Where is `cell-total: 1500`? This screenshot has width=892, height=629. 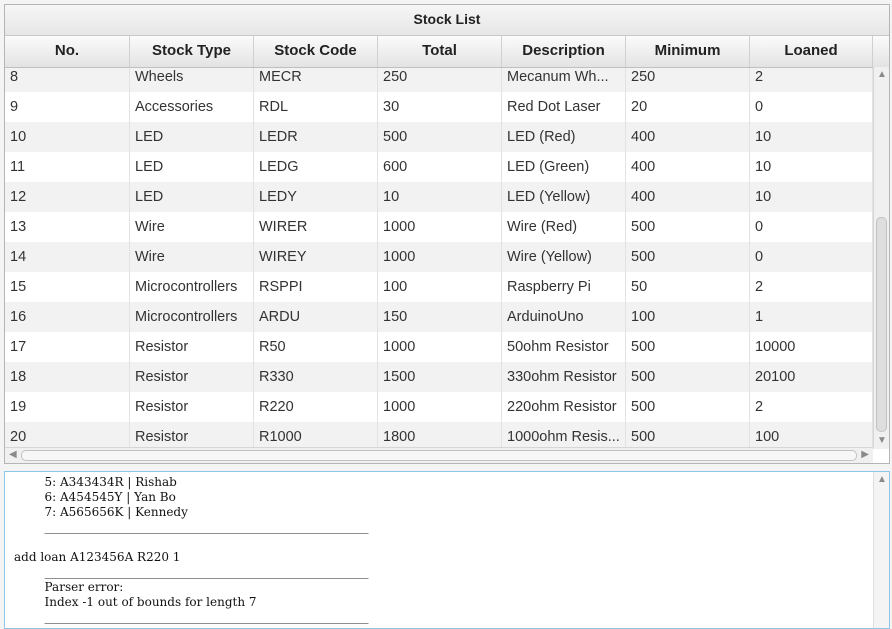 cell-total: 1500 is located at coordinates (440, 377).